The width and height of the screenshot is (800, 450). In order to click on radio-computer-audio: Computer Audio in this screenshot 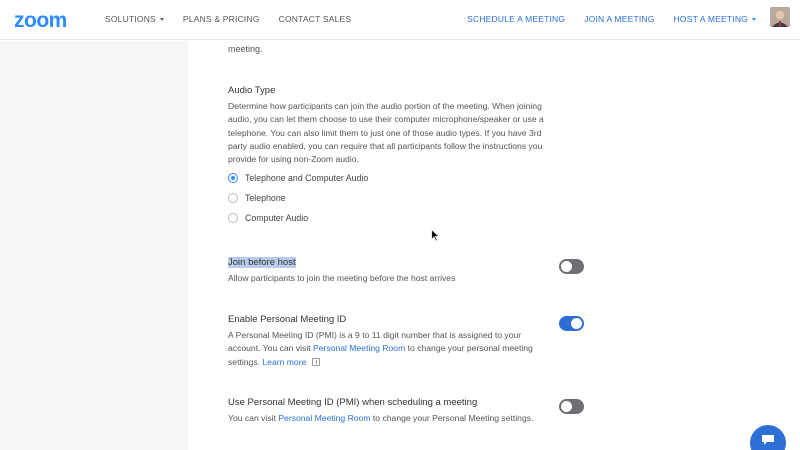, I will do `click(268, 218)`.